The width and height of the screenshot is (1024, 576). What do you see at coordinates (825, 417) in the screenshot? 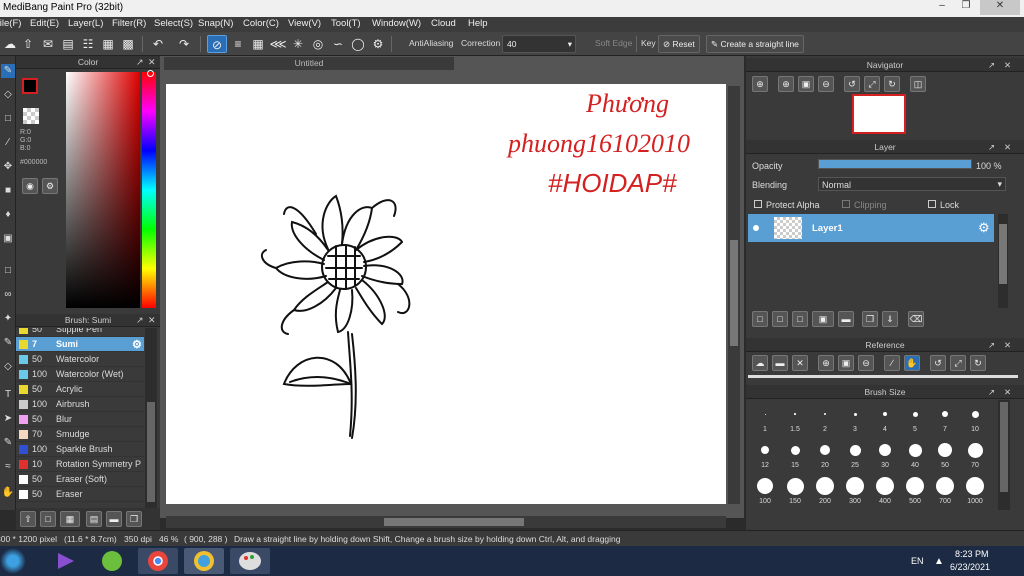
I see `brush-size-option: 2` at bounding box center [825, 417].